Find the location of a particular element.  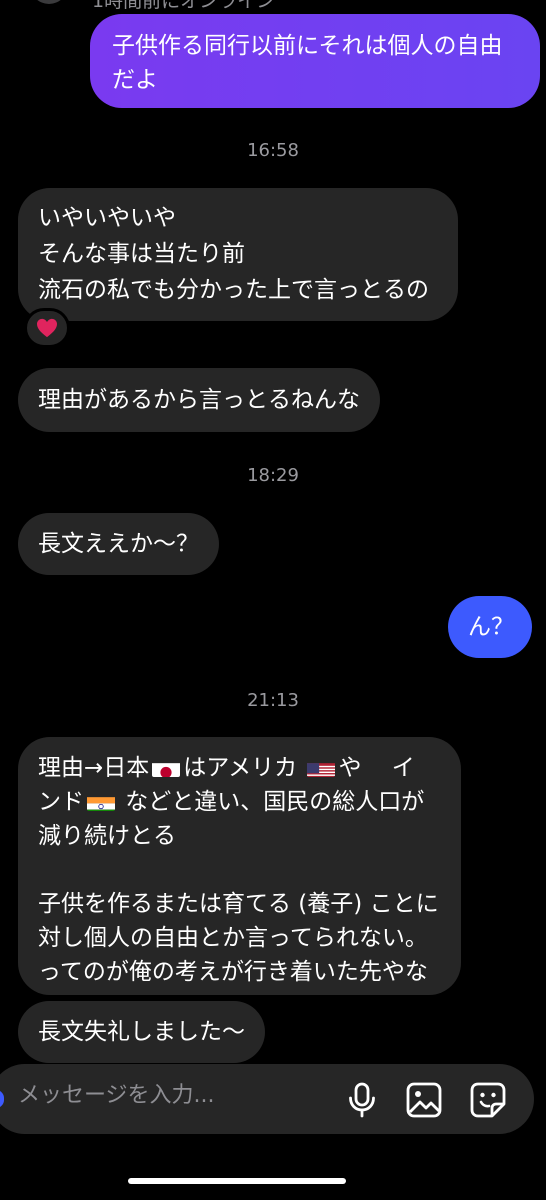

timestamp: 16:58 is located at coordinates (273, 150).